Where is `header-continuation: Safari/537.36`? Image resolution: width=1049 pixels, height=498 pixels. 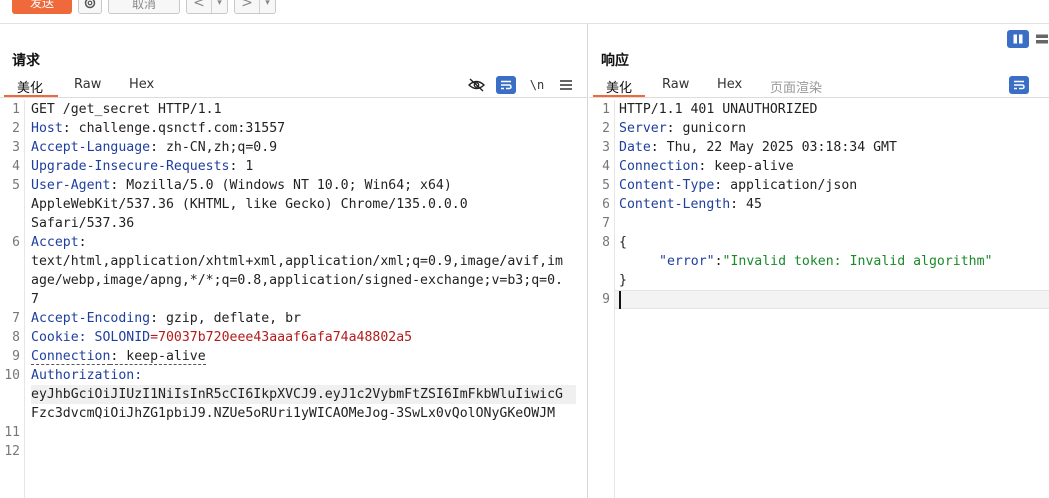 header-continuation: Safari/537.36 is located at coordinates (83, 223).